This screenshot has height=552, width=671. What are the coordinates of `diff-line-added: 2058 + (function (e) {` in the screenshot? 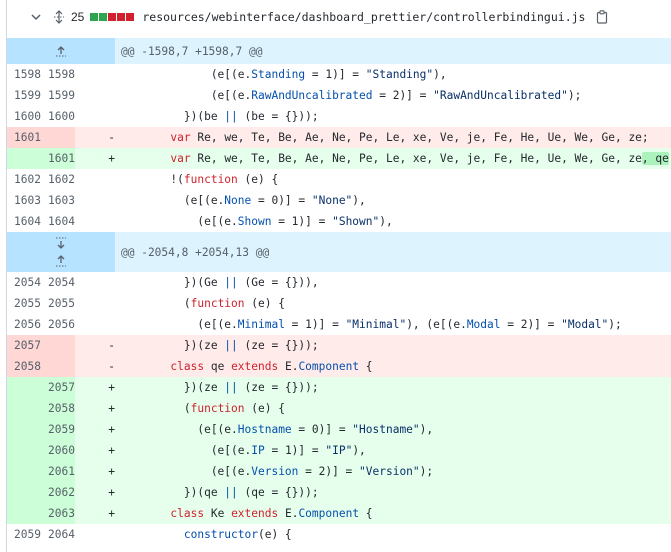 It's located at (339, 408).